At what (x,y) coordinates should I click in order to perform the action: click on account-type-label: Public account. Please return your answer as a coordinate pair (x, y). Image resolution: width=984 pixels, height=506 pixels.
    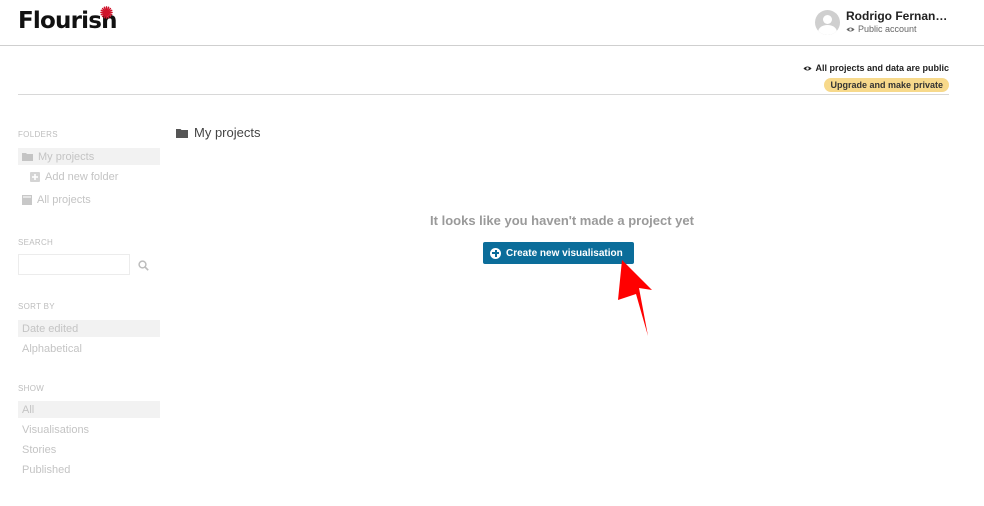
    Looking at the image, I should click on (887, 29).